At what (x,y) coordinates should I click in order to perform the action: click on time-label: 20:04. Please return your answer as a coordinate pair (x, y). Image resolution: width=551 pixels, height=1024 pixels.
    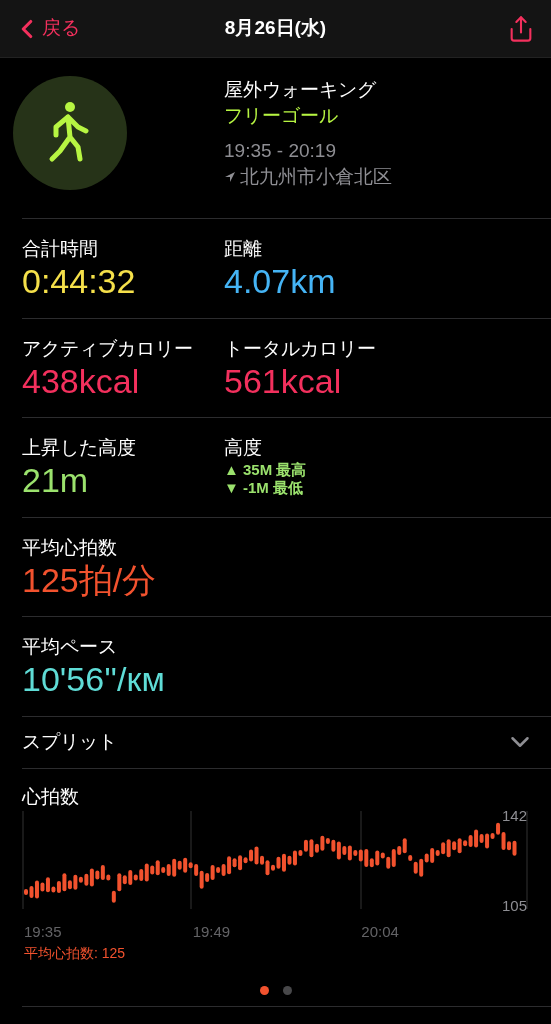
    Looking at the image, I should click on (380, 931).